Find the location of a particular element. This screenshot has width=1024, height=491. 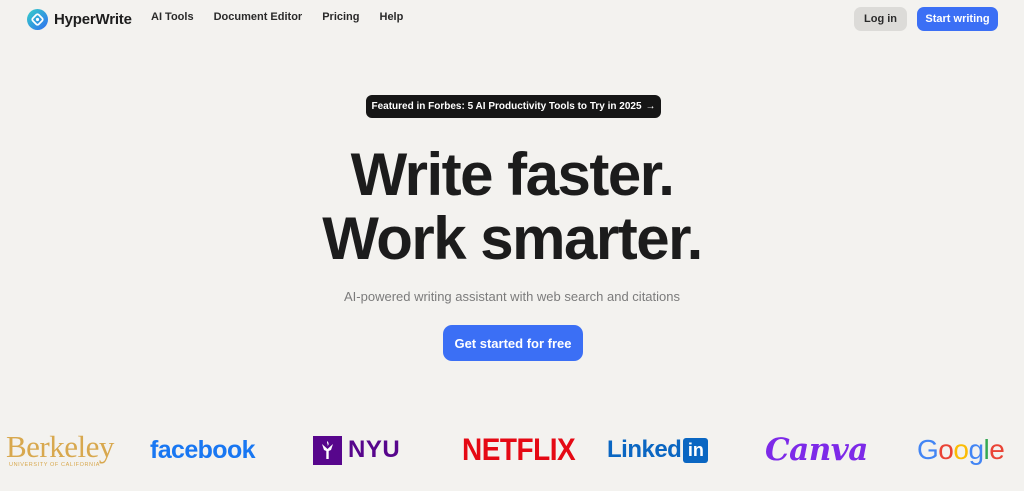

nyu-logo: NYU is located at coordinates (356, 450).